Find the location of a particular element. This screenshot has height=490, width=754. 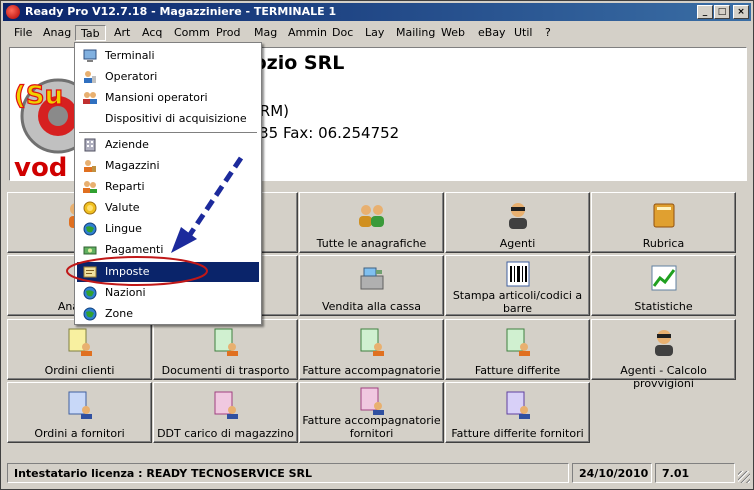

tax-icon is located at coordinates (90, 272).